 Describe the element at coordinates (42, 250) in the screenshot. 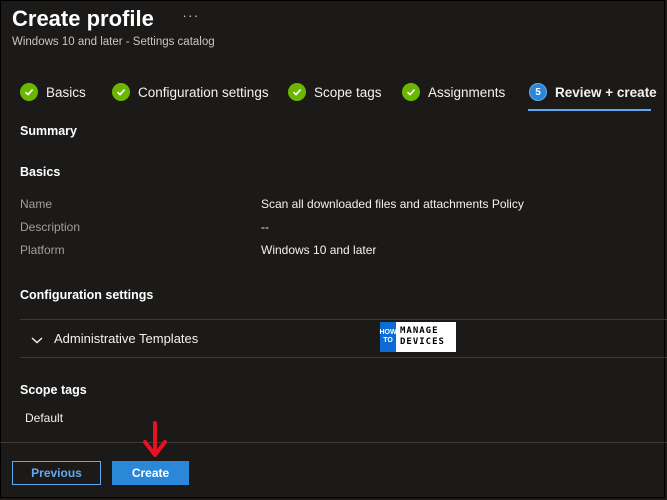

I see `platform-label: Platform` at that location.